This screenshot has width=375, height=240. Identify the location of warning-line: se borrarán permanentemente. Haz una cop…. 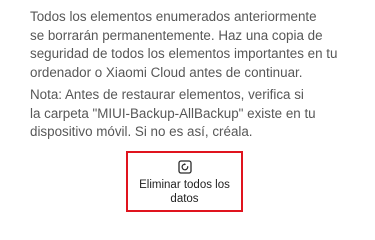
(176, 35).